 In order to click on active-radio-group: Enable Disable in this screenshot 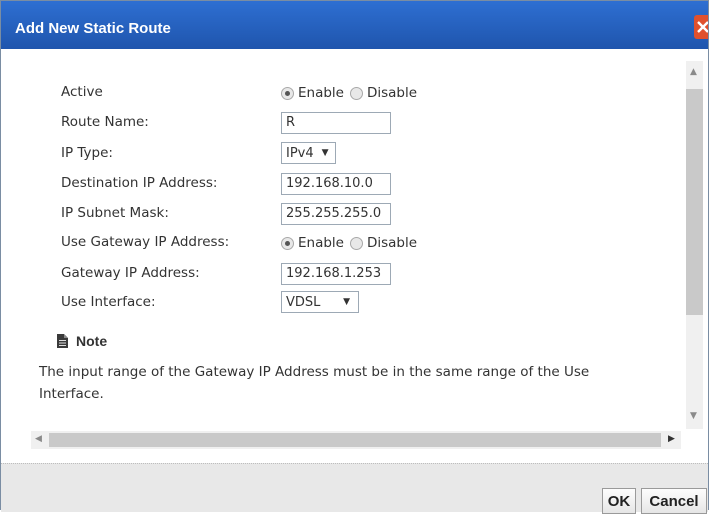, I will do `click(352, 93)`.